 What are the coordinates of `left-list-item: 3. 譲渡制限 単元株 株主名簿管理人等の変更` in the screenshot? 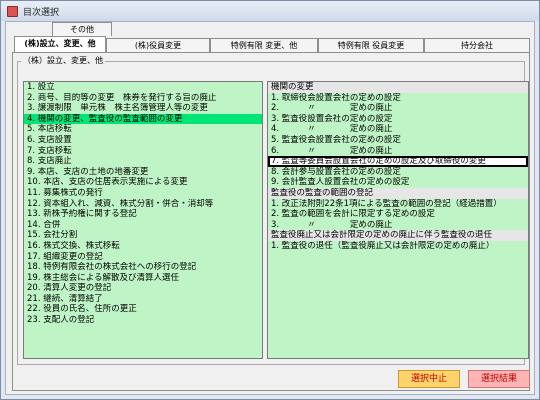 It's located at (143, 108).